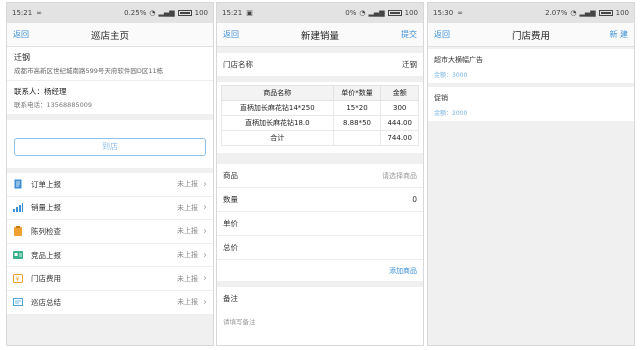 Image resolution: width=640 pixels, height=350 pixels. Describe the element at coordinates (230, 175) in the screenshot. I see `product-label: 商品` at that location.